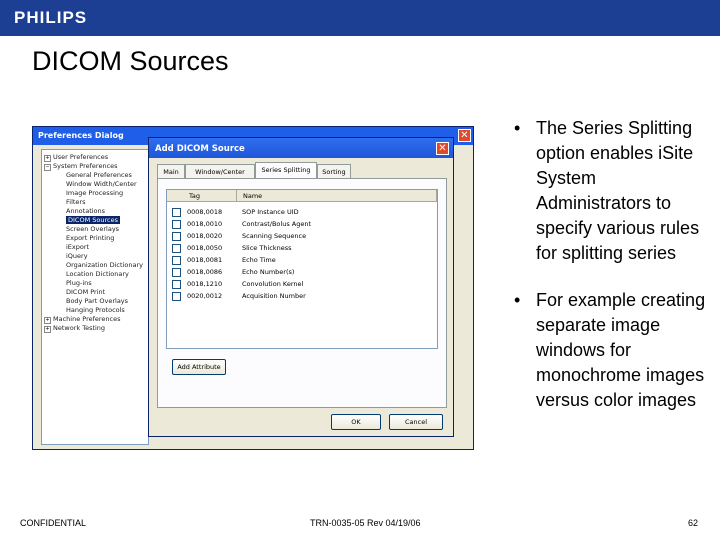 Image resolution: width=720 pixels, height=540 pixels. What do you see at coordinates (85, 292) in the screenshot?
I see `tree-item: DICOM Print` at bounding box center [85, 292].